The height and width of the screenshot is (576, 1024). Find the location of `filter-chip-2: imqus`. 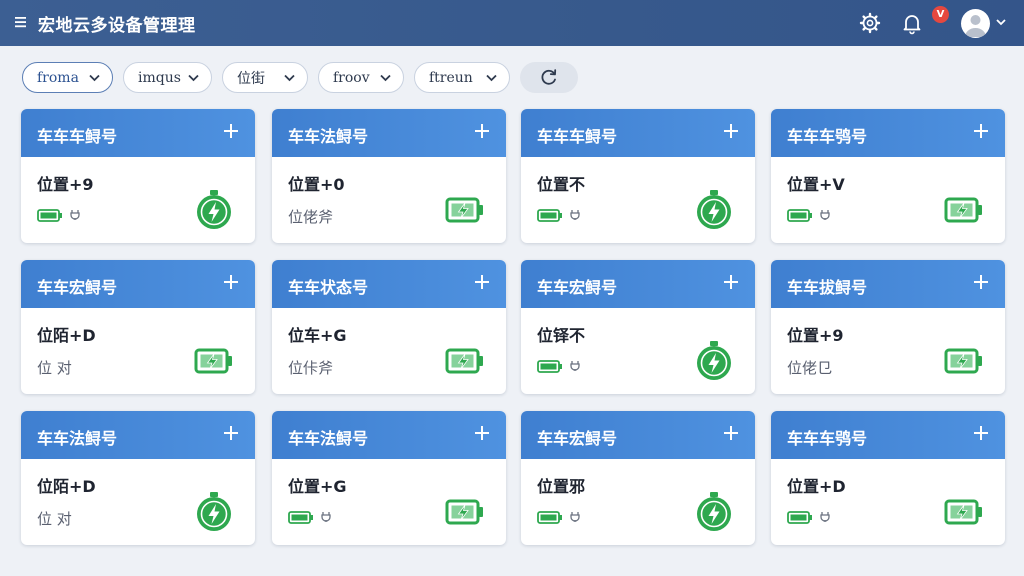

filter-chip-2: imqus is located at coordinates (167, 77).